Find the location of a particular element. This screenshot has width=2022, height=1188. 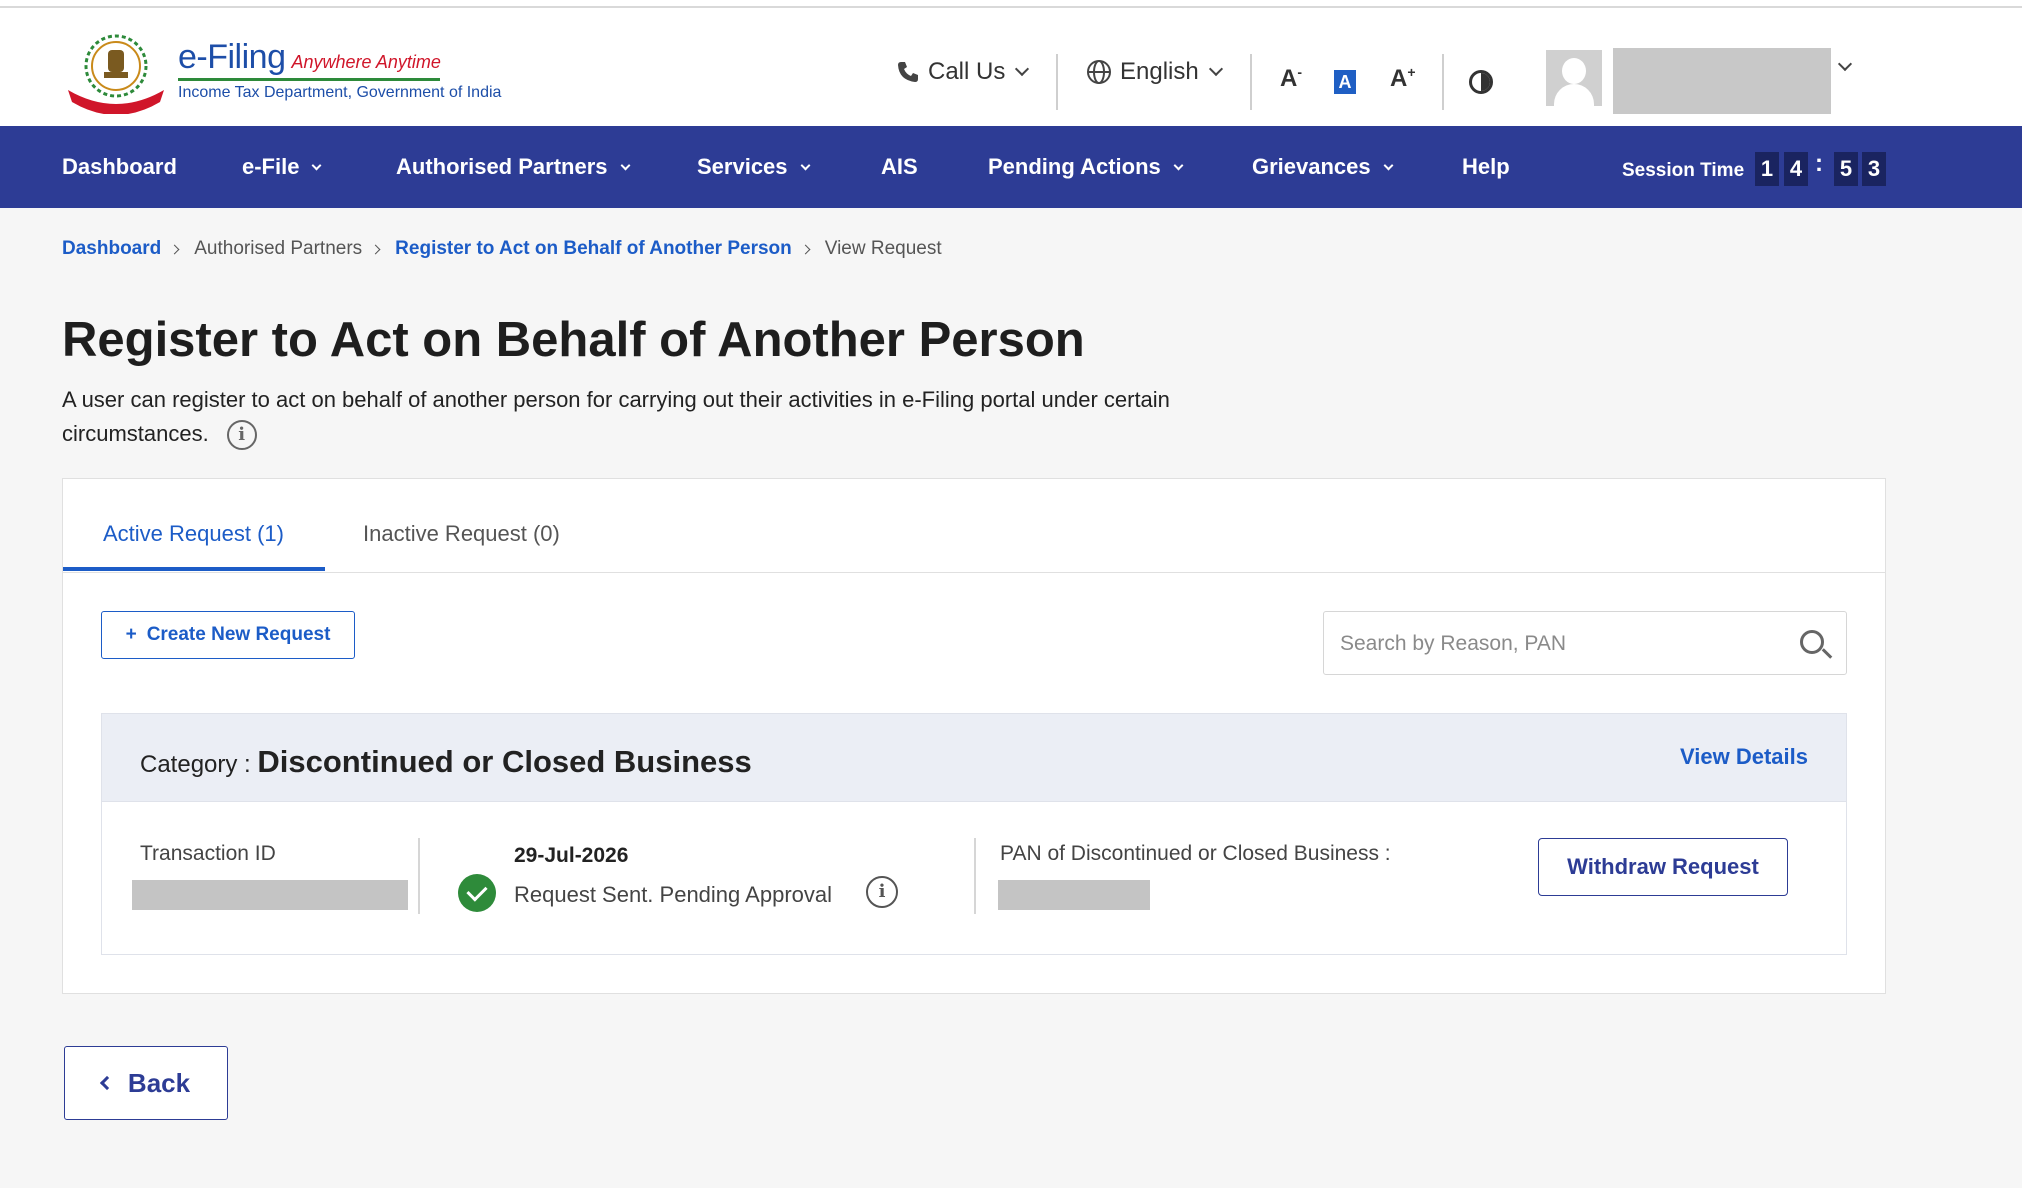

font-normal-button: A is located at coordinates (1345, 82).